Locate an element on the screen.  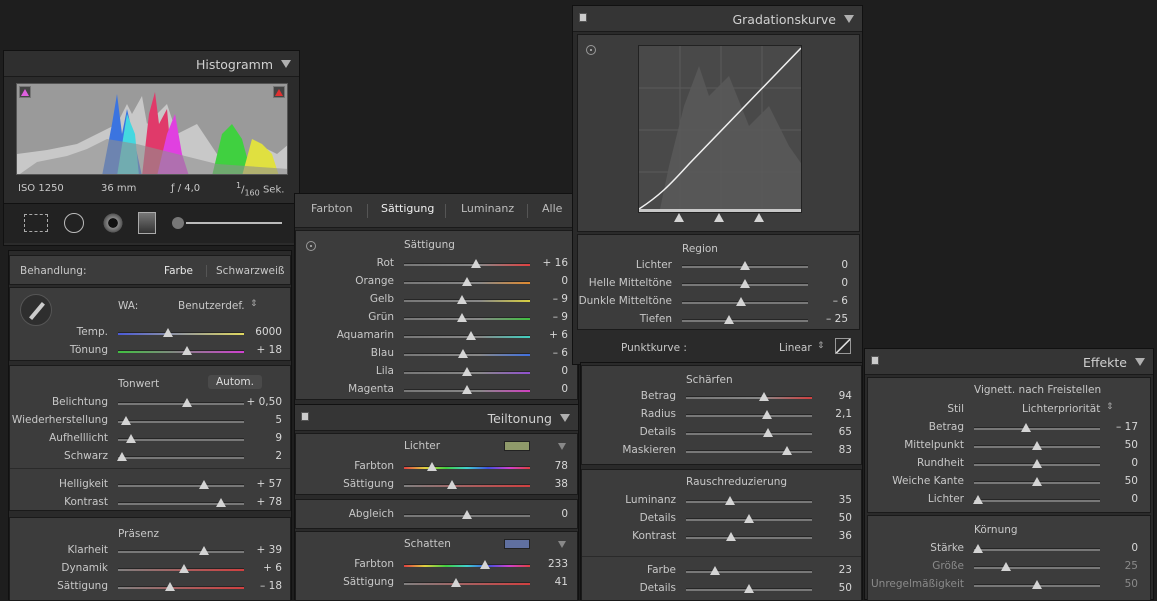
red-eye-icon is located at coordinates (113, 223).